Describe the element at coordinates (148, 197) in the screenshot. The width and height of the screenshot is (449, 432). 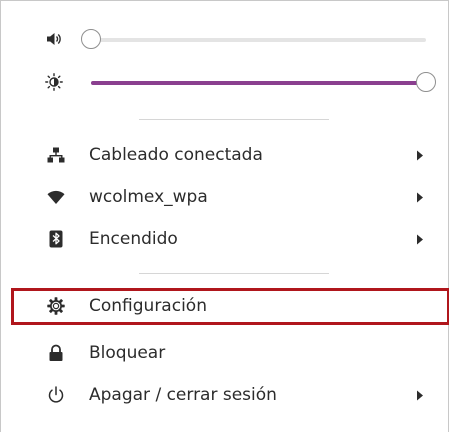
I see `menu-item-label: wcolmex_wpa` at that location.